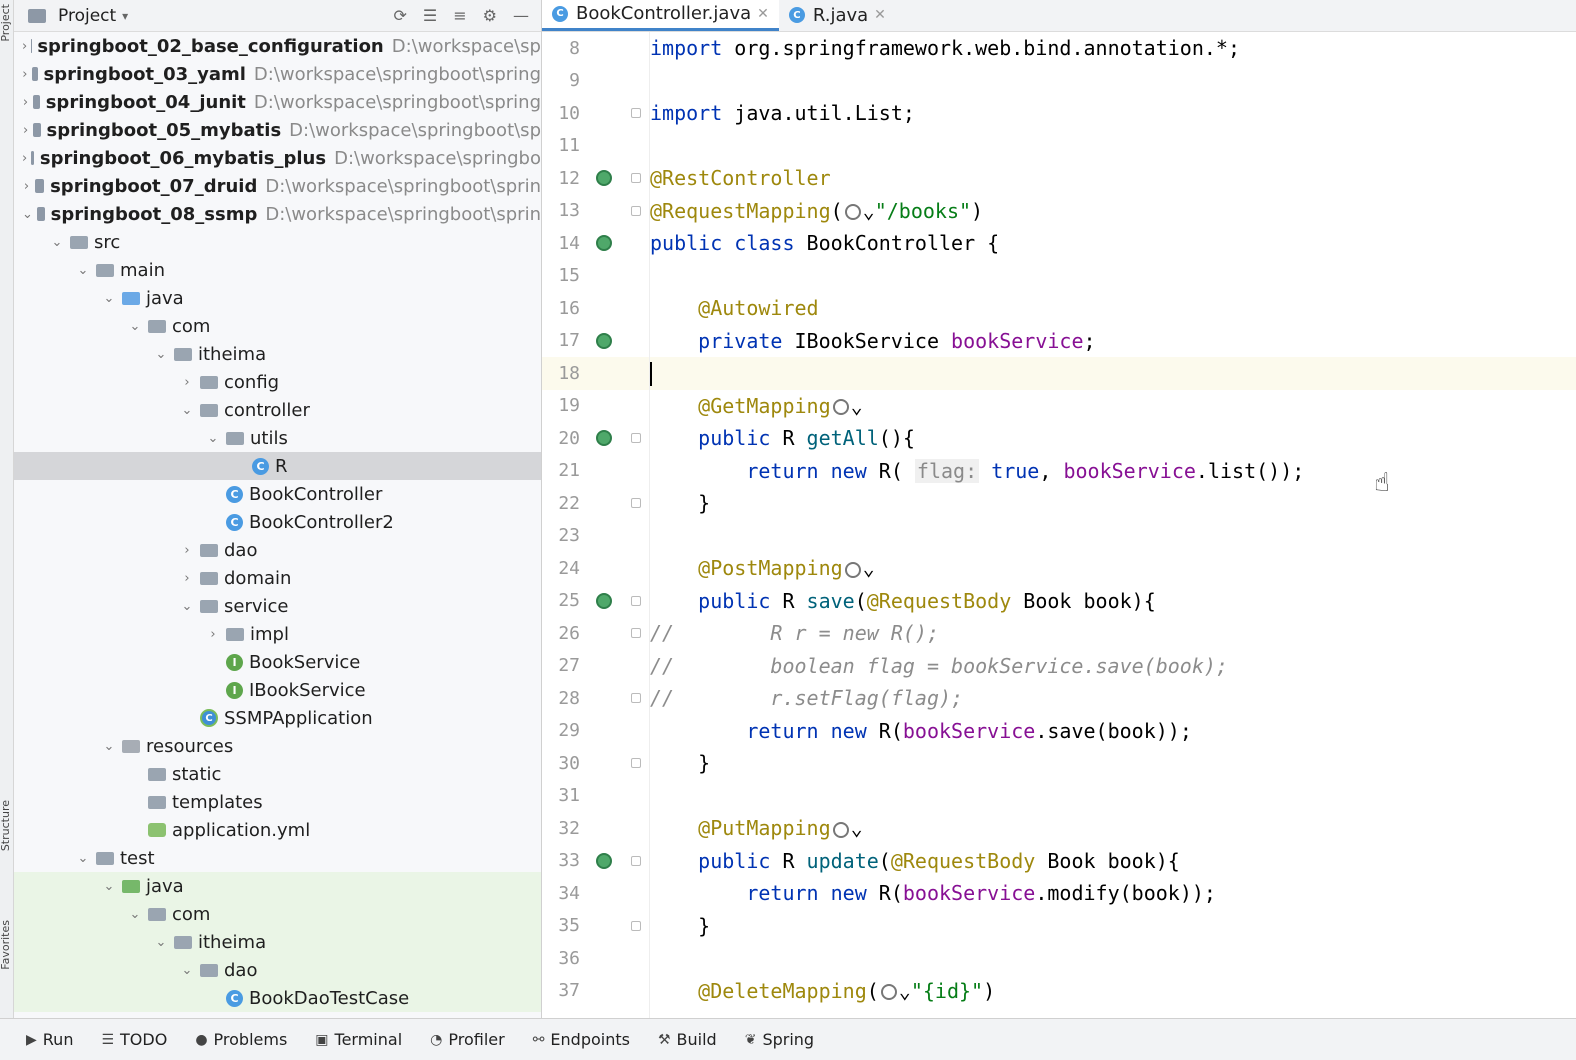 The width and height of the screenshot is (1576, 1060). I want to click on code-line: 30 }, so click(1059, 763).